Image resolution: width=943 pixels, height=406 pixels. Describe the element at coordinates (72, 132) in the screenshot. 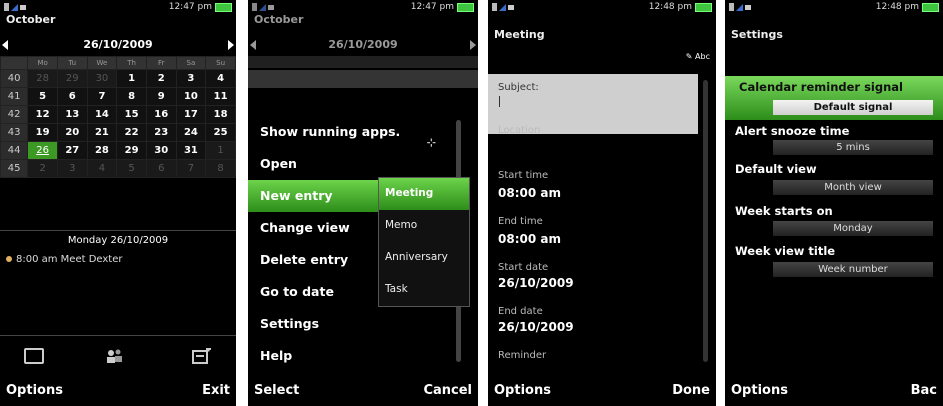

I see `day-cell: 20` at that location.